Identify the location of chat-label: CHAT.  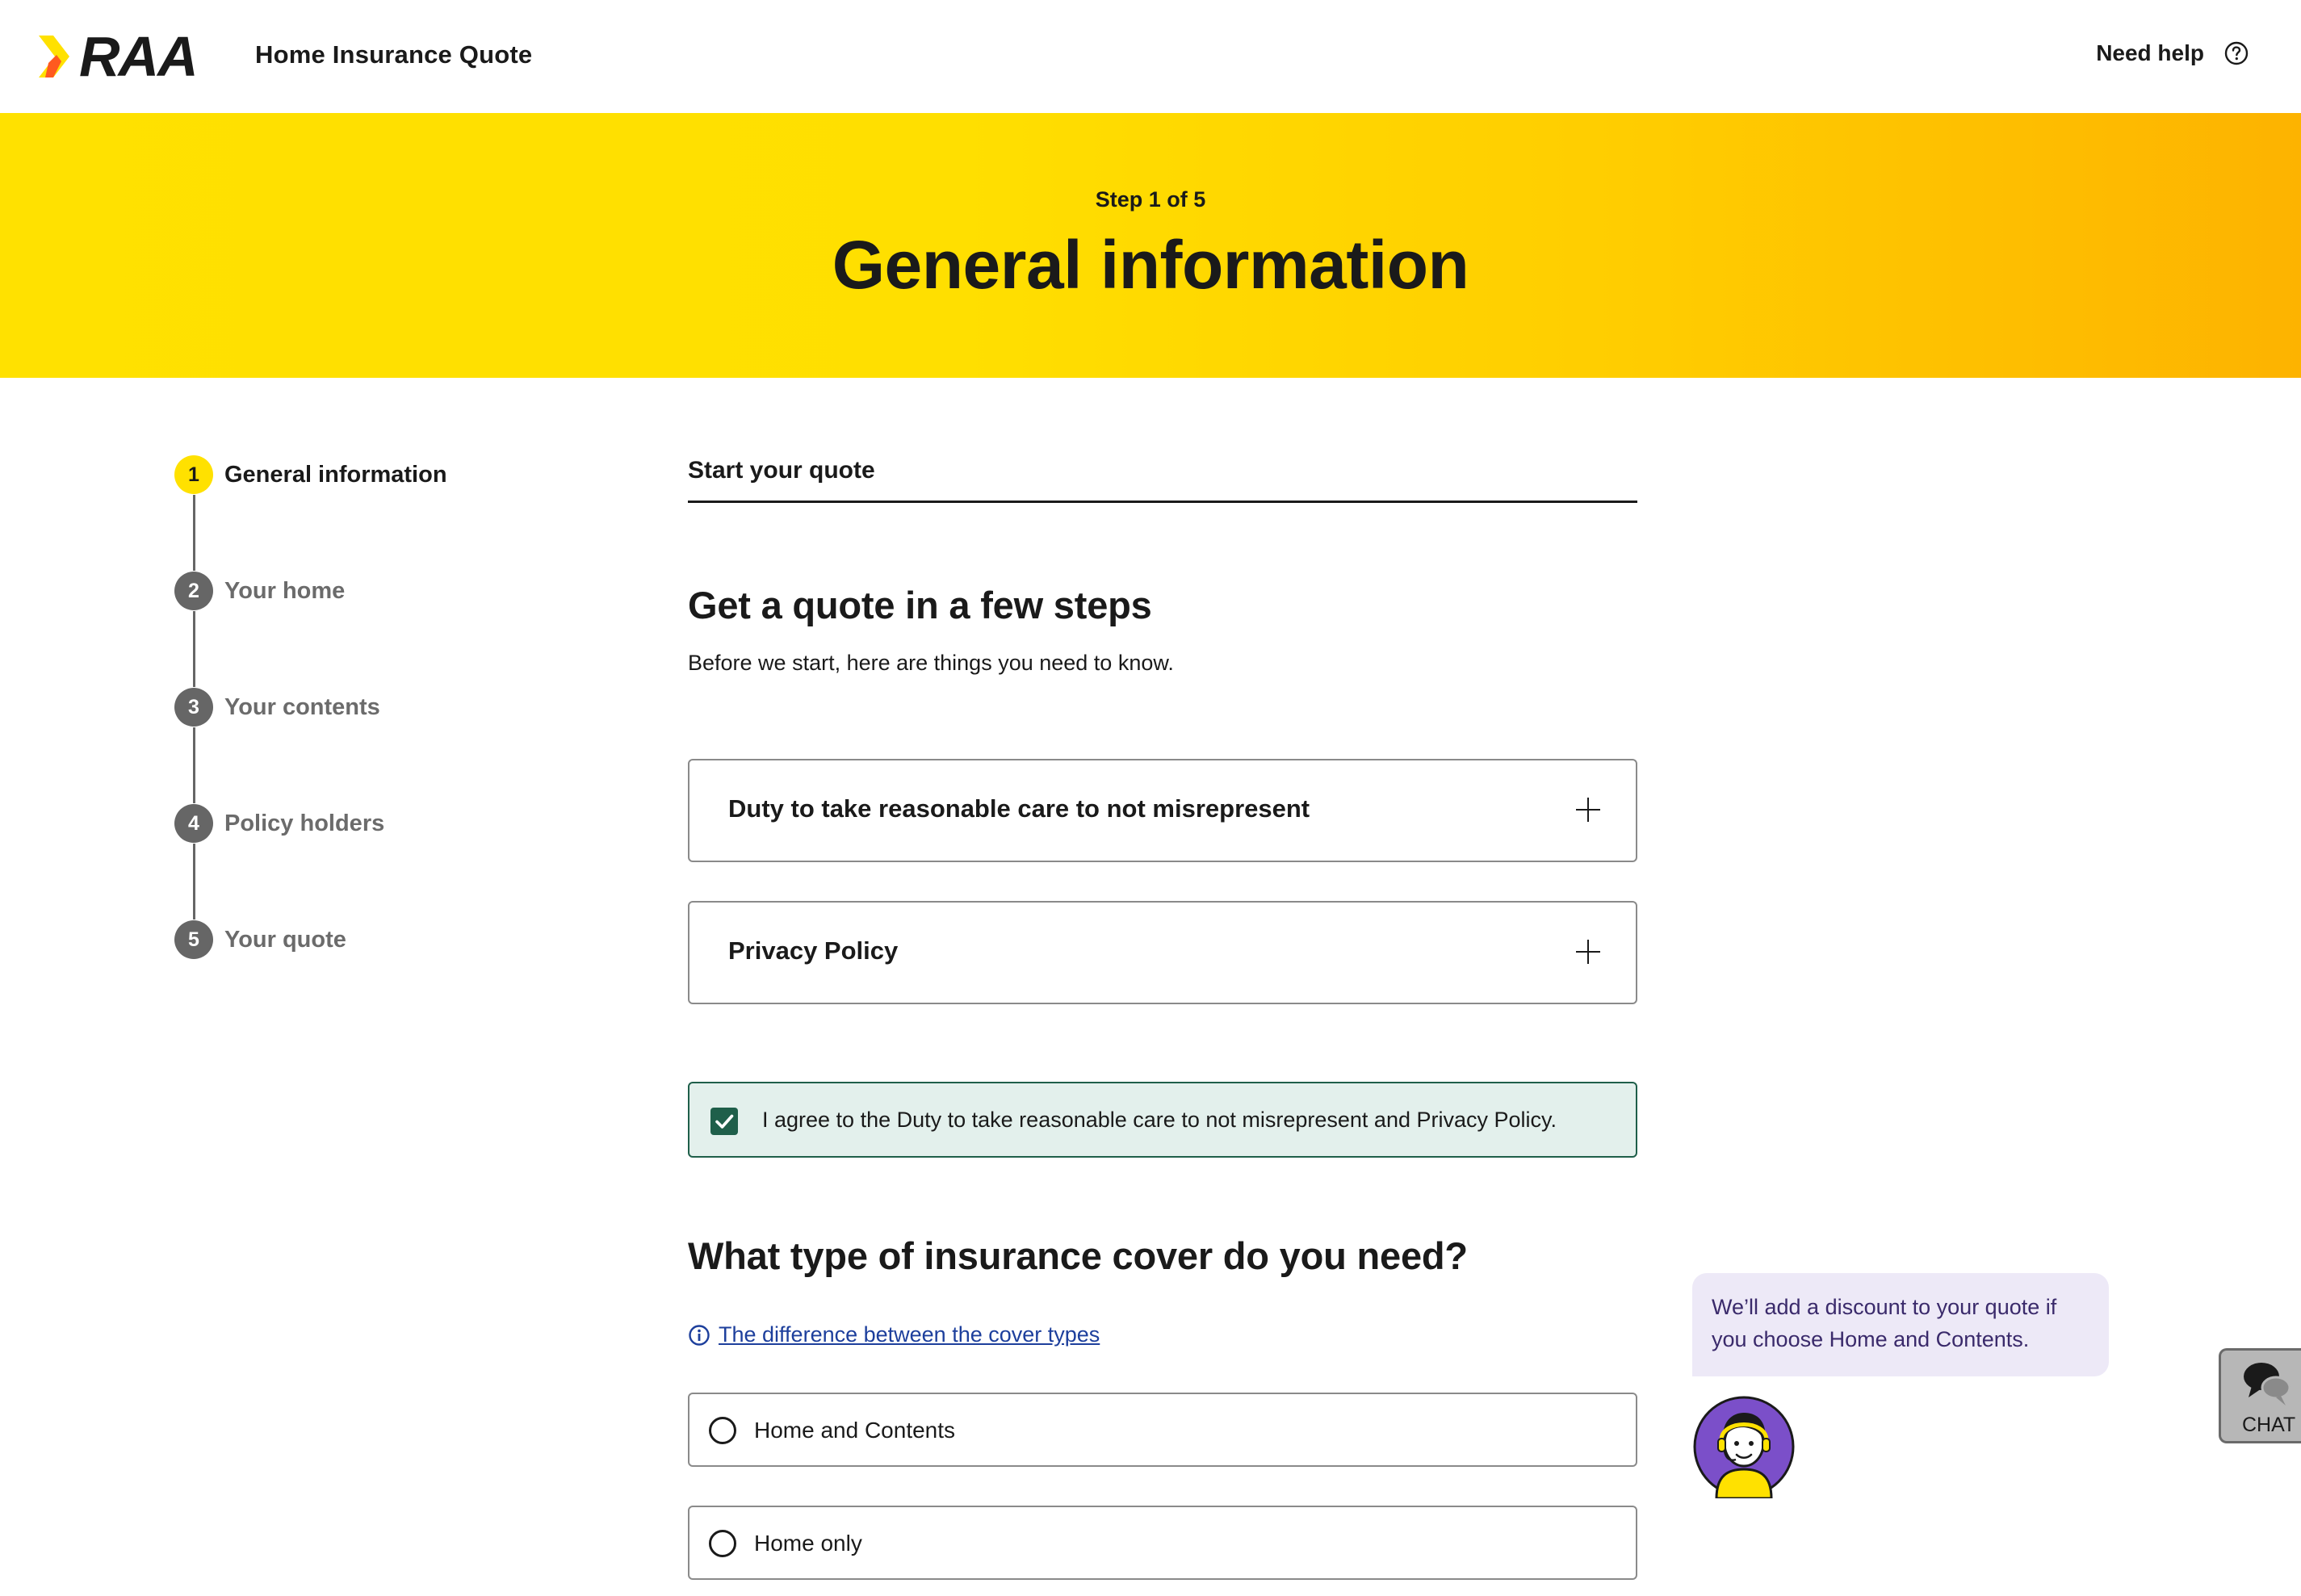
(2269, 1425).